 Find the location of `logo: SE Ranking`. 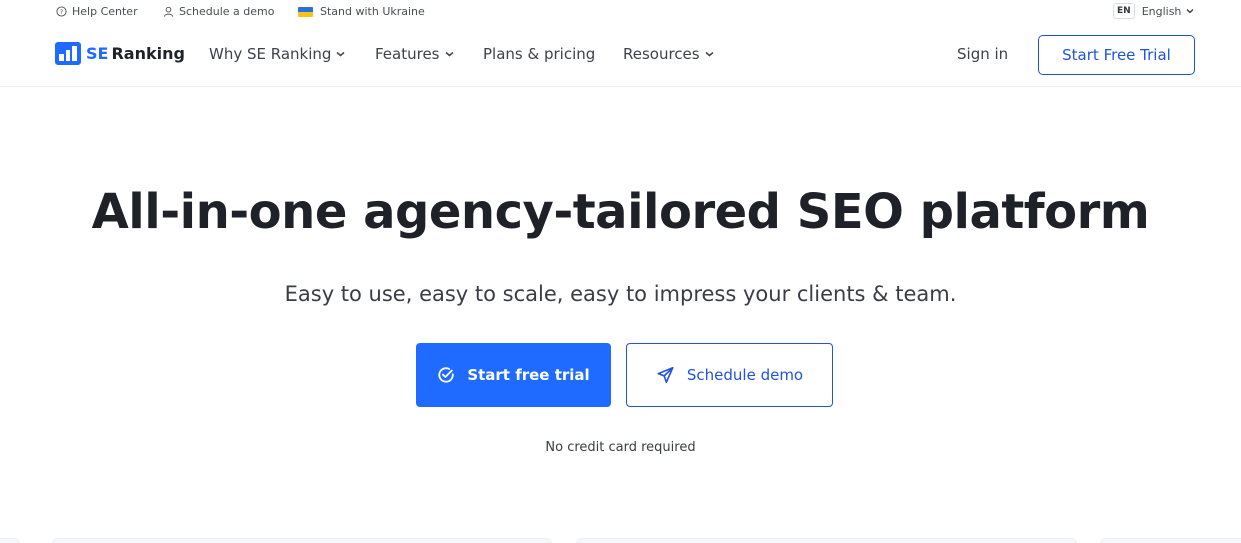

logo: SE Ranking is located at coordinates (120, 53).